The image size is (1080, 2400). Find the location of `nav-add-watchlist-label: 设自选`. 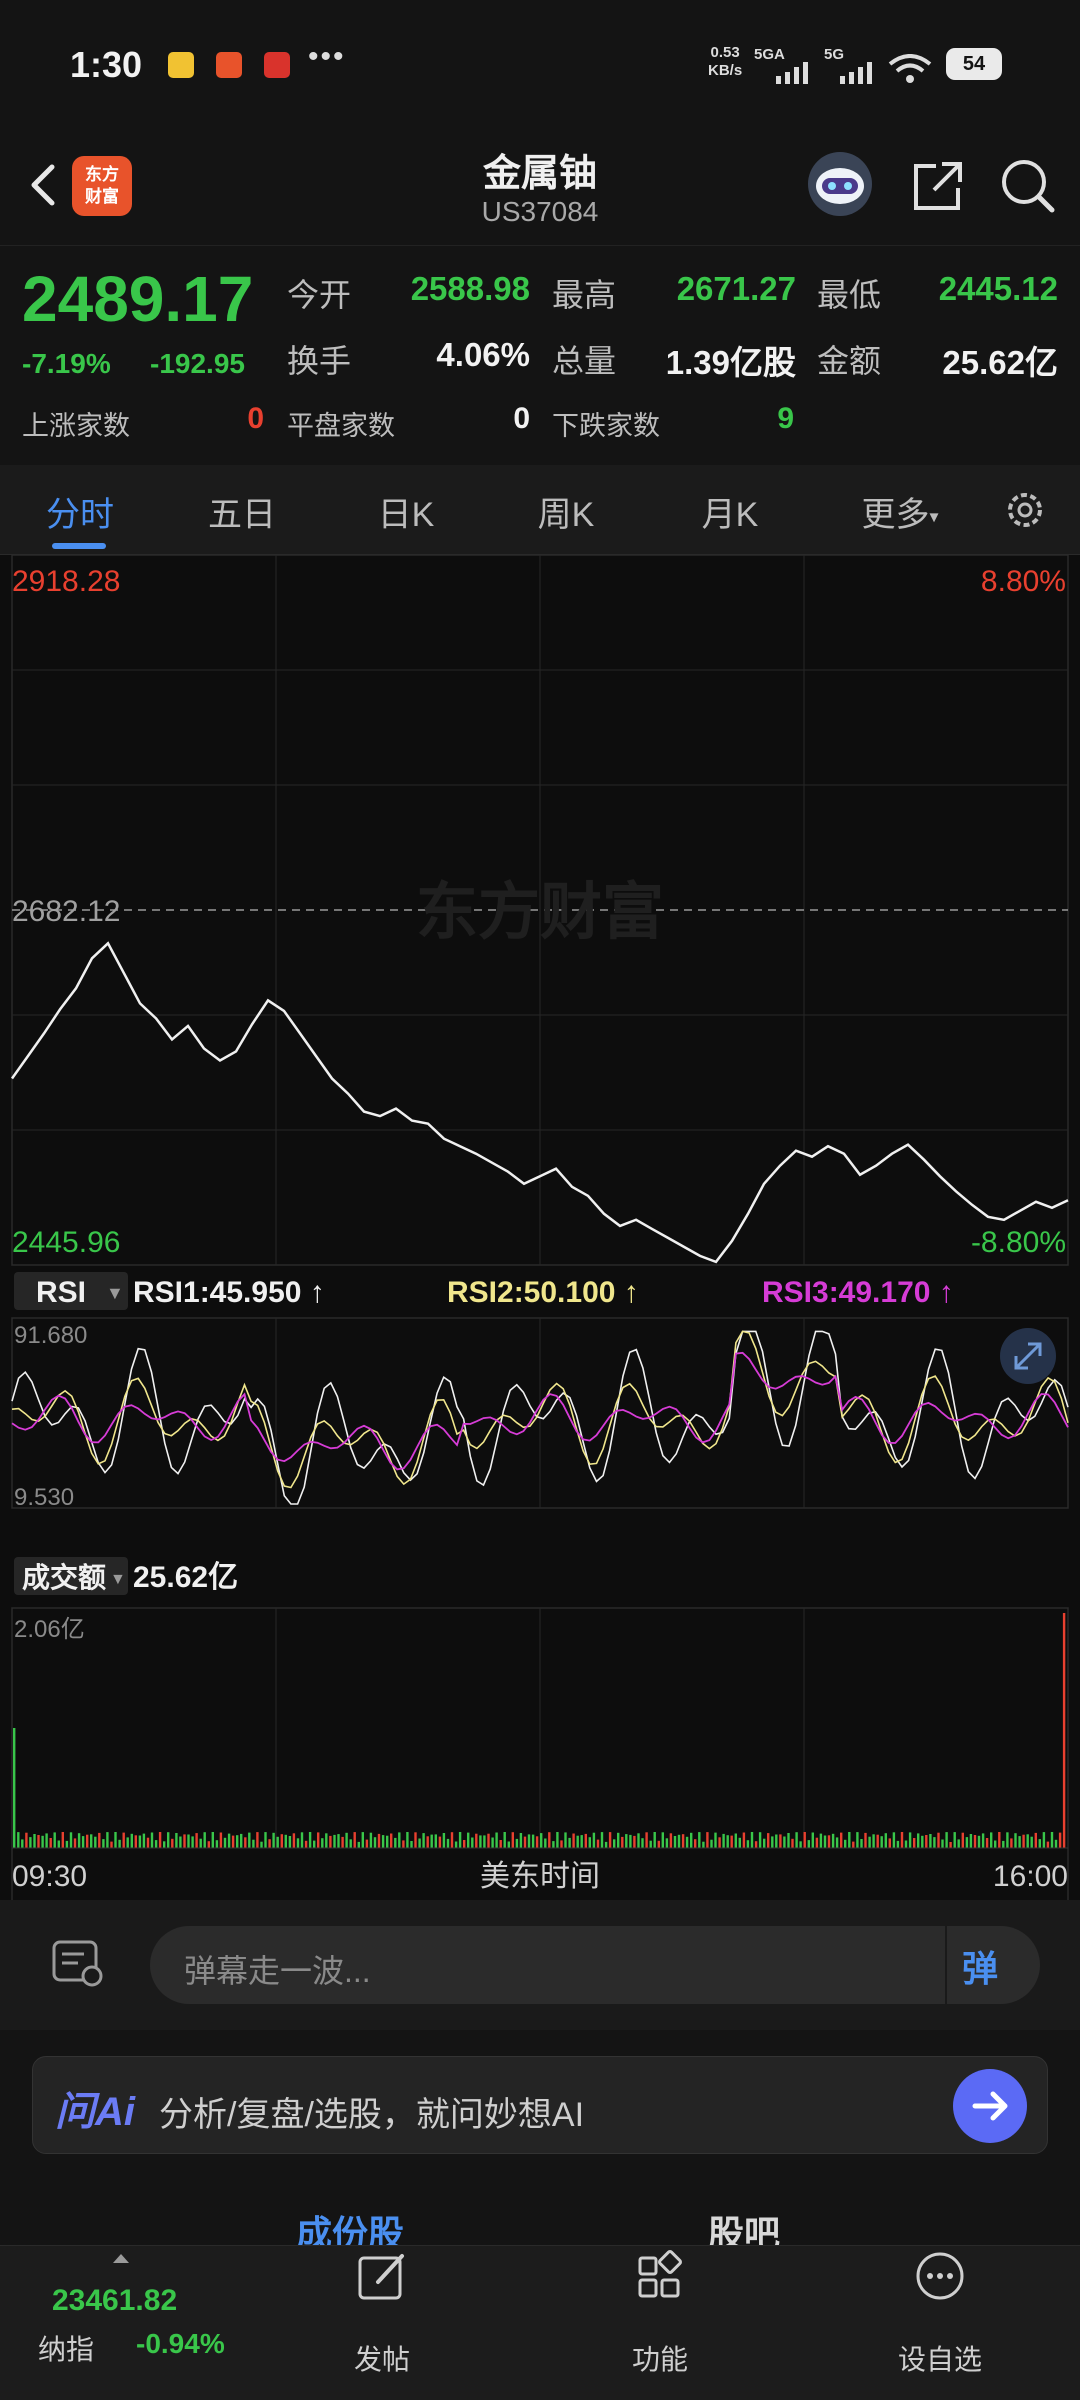

nav-add-watchlist-label: 设自选 is located at coordinates (939, 2359).